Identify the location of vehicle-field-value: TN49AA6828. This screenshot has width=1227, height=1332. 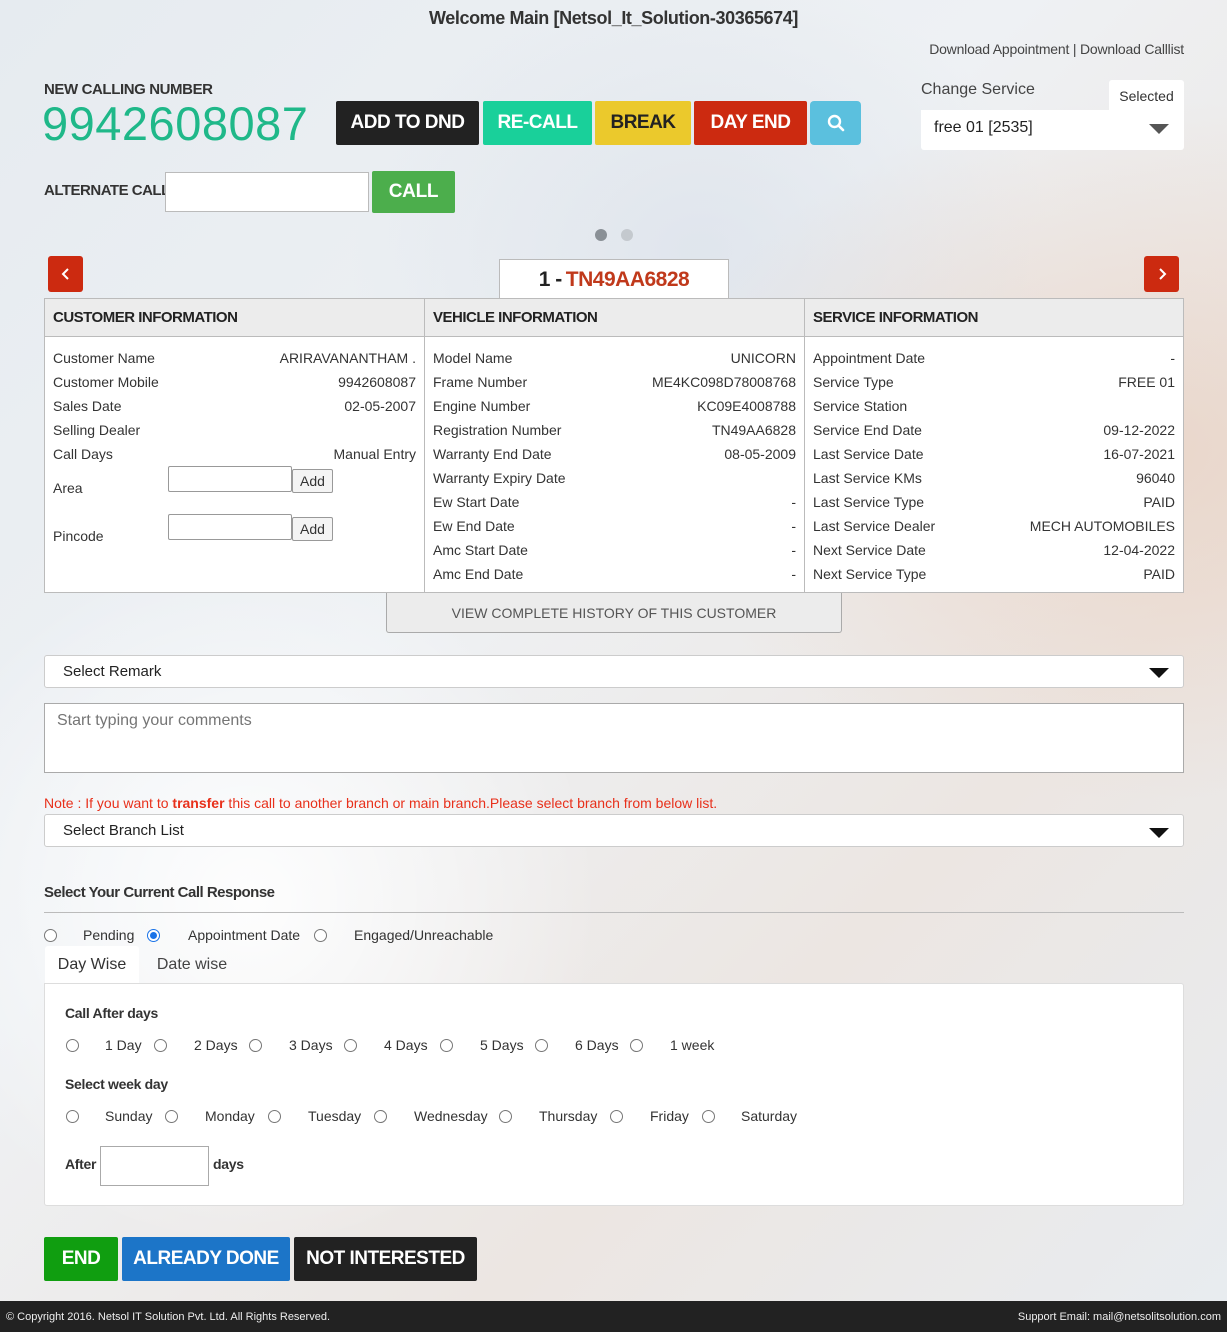
(753, 430).